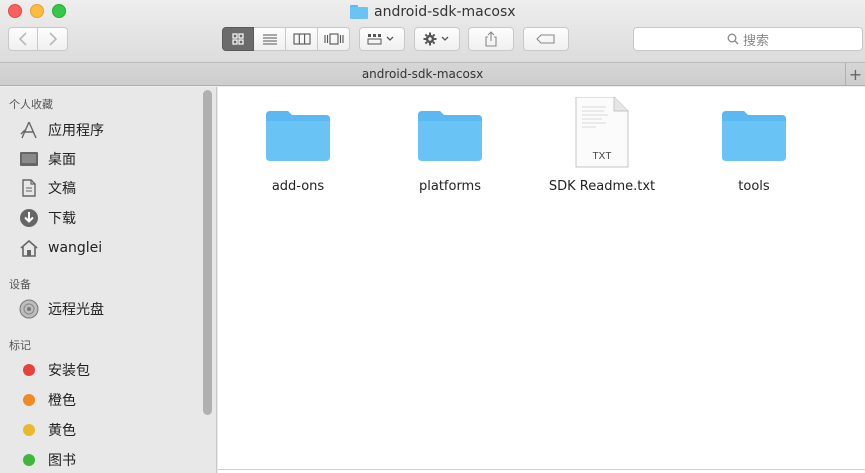  I want to click on tag-icon, so click(545, 39).